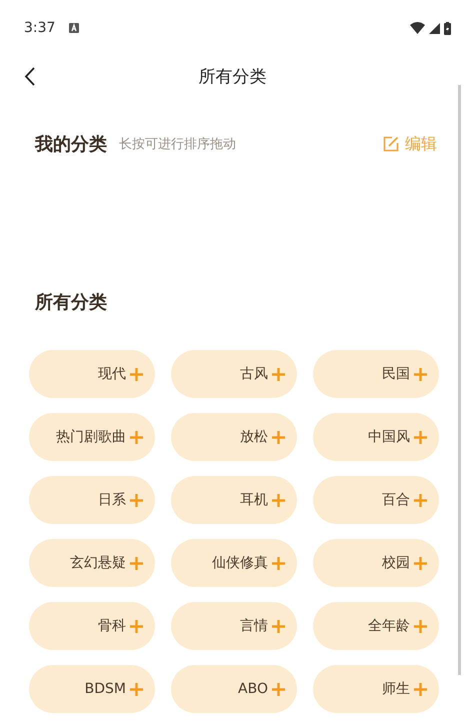 This screenshot has width=465, height=726. I want to click on category-chip: 仙侠修真, so click(234, 563).